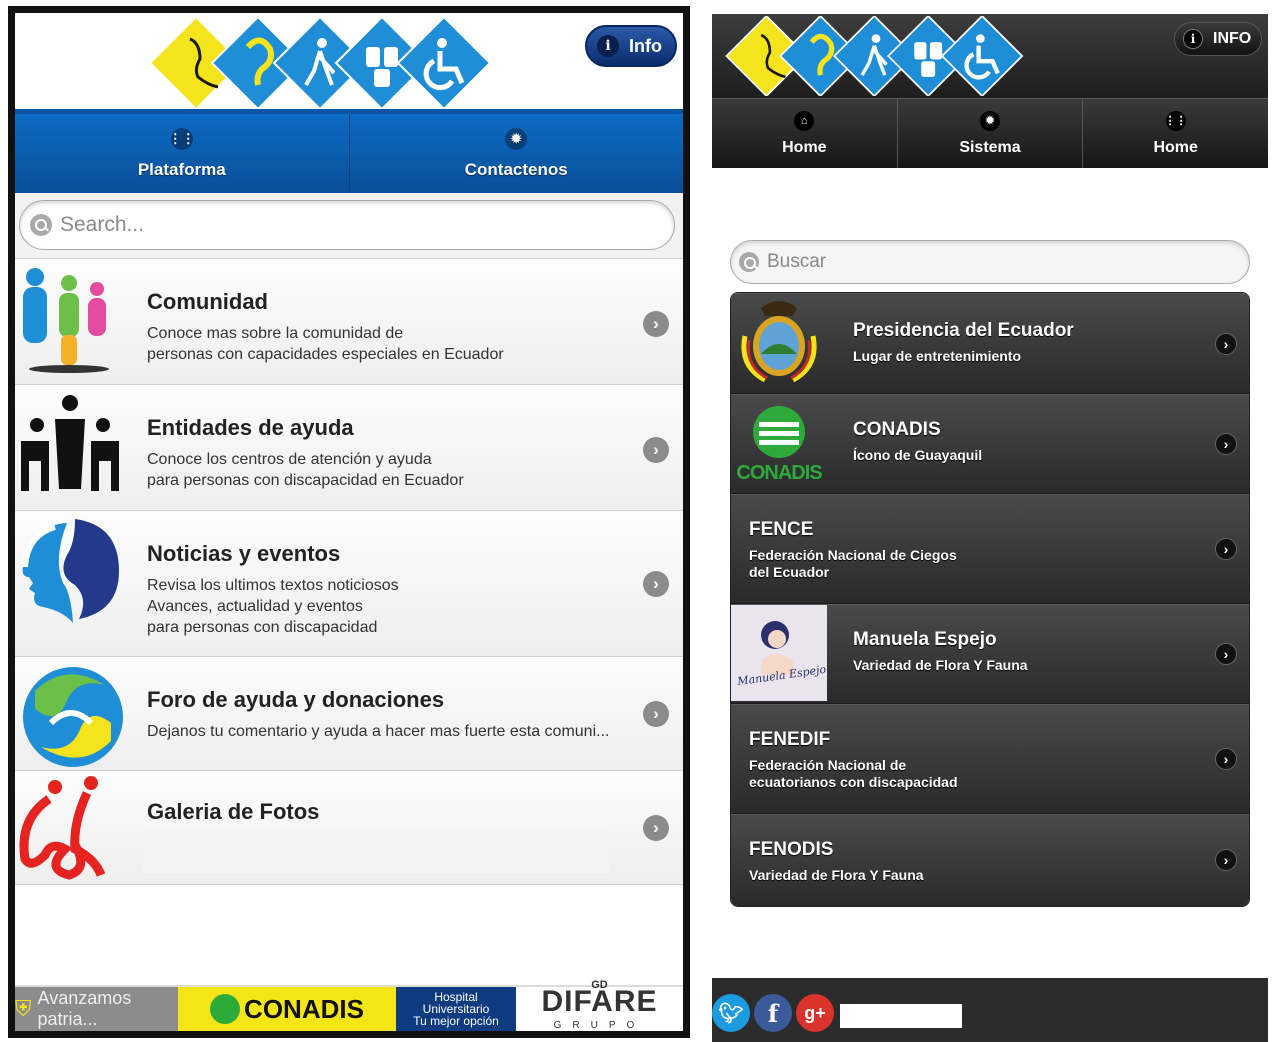  I want to click on nav-contactenos: ✹ Contactenos, so click(516, 153).